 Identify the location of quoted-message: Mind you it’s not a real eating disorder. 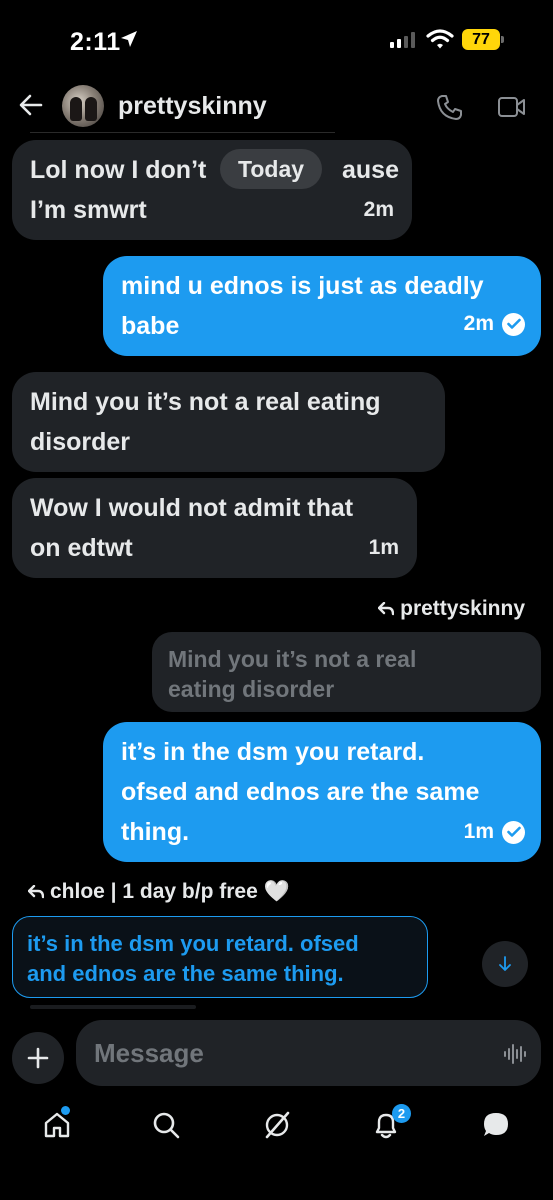
(346, 672).